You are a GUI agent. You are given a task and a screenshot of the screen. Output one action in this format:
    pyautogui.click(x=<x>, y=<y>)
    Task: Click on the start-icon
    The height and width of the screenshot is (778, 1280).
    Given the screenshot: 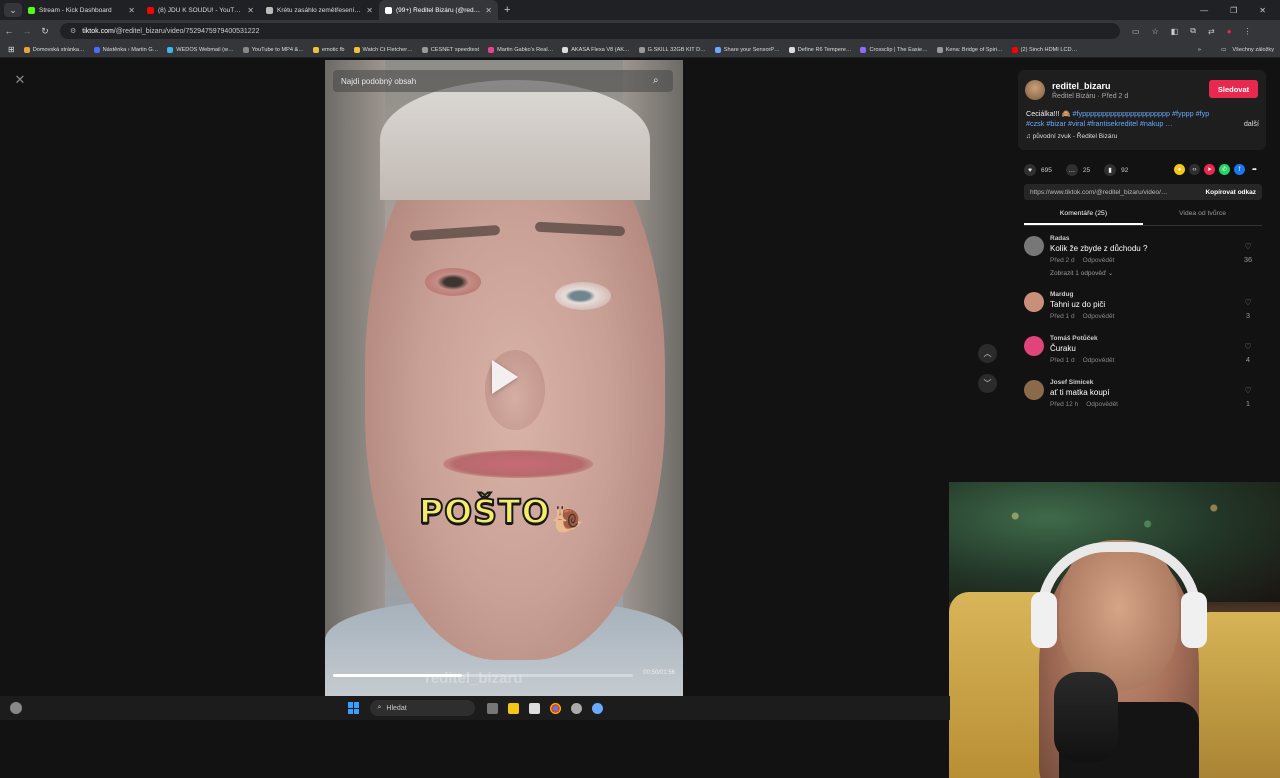 What is the action you would take?
    pyautogui.click(x=353, y=708)
    